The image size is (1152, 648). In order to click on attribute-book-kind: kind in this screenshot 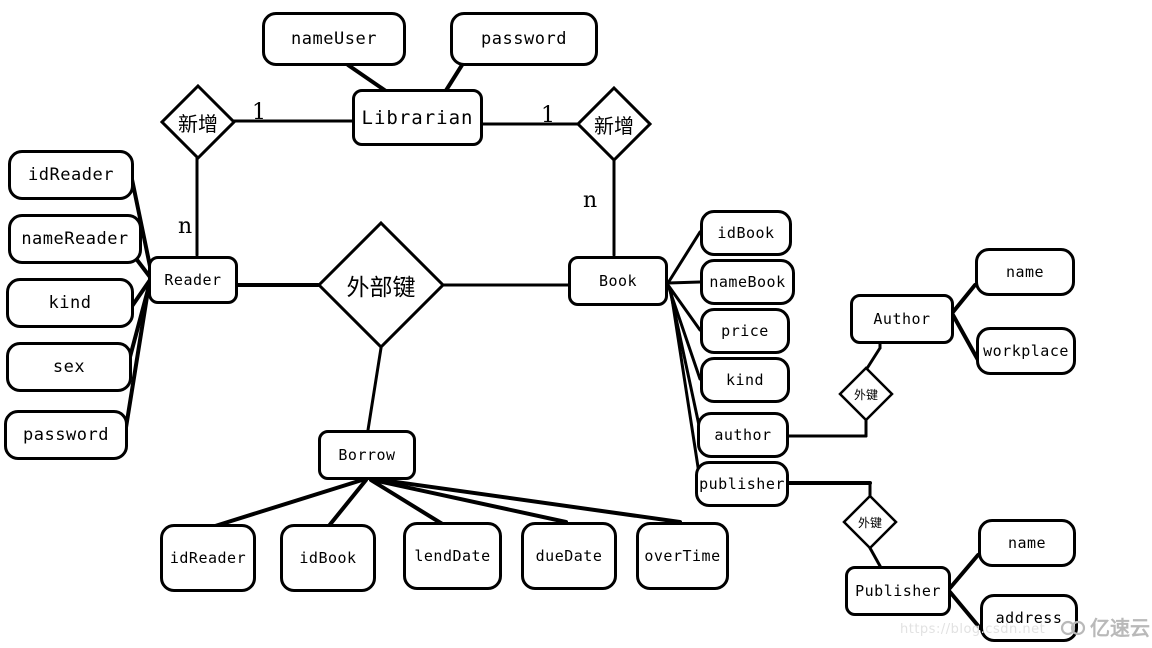, I will do `click(745, 380)`.